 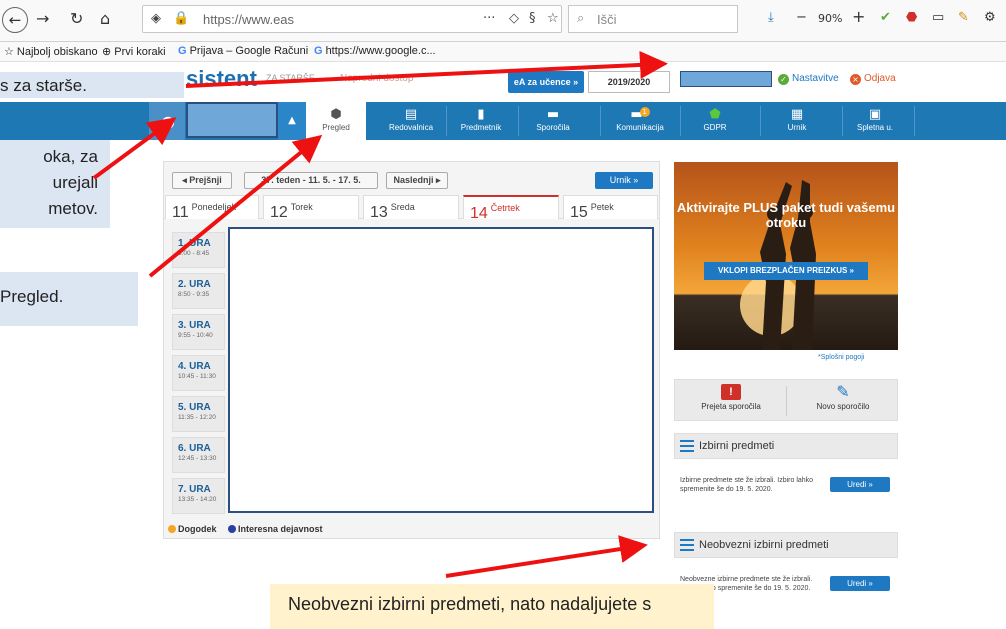 I want to click on child-selector-arrow-icon: ▲, so click(x=292, y=121).